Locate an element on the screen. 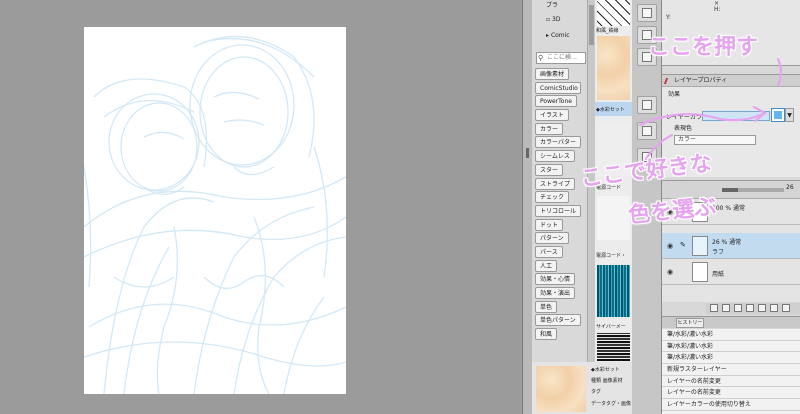 The image size is (800, 414). layer-blend-label: 26 % 通常 is located at coordinates (727, 242).